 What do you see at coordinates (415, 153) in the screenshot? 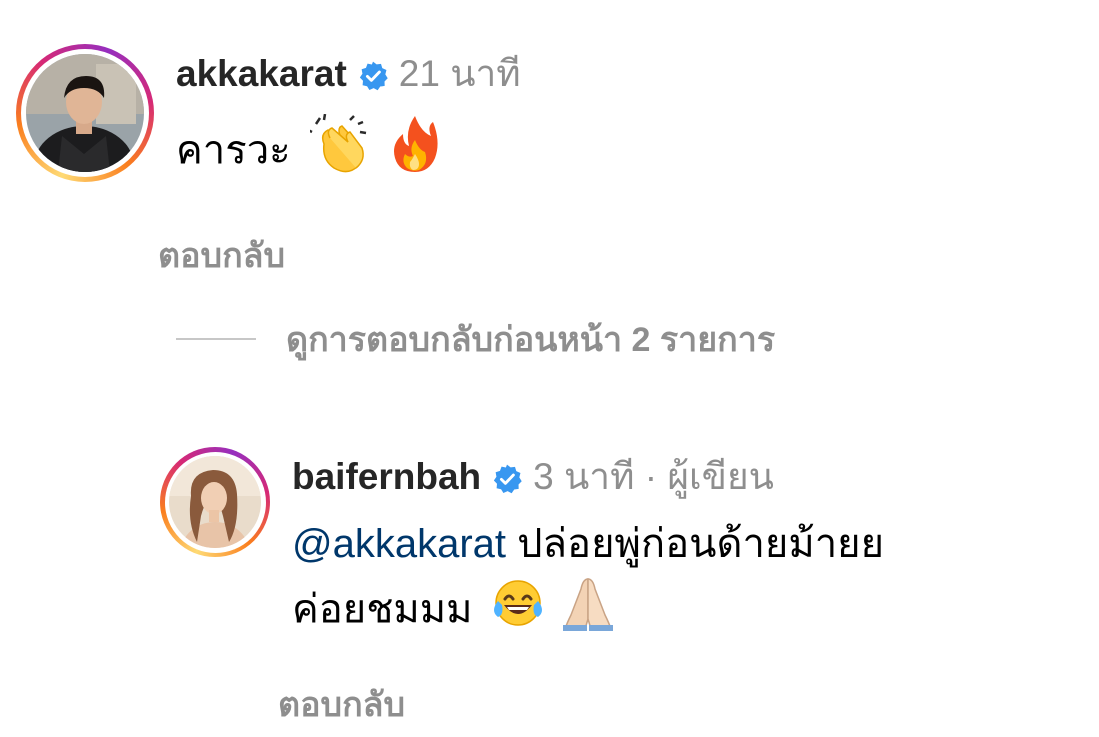
I see `fire-icon` at bounding box center [415, 153].